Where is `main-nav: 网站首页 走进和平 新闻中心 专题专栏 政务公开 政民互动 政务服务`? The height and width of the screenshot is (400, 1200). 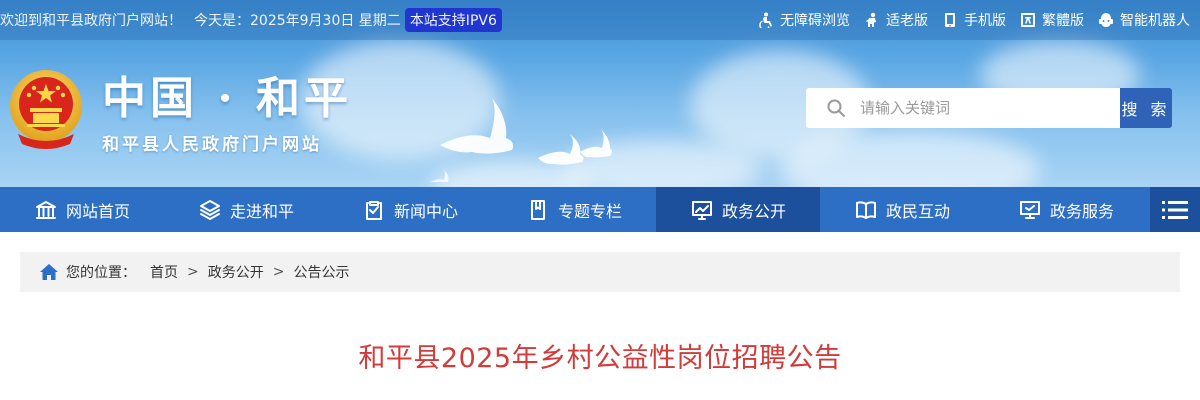 main-nav: 网站首页 走进和平 新闻中心 专题专栏 政务公开 政民互动 政务服务 is located at coordinates (600, 209).